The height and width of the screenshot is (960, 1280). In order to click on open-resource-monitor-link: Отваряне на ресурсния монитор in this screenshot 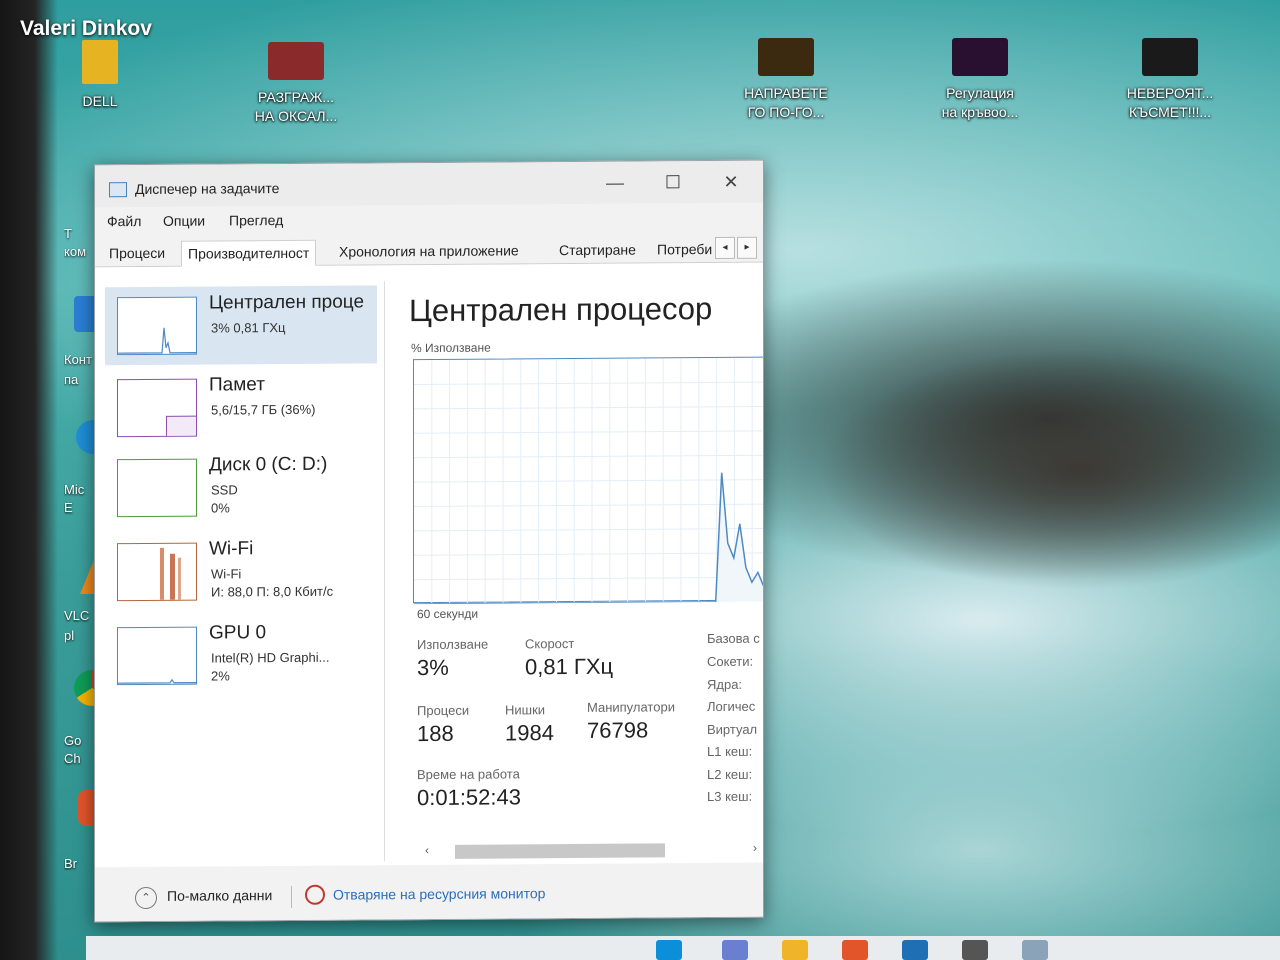, I will do `click(439, 893)`.